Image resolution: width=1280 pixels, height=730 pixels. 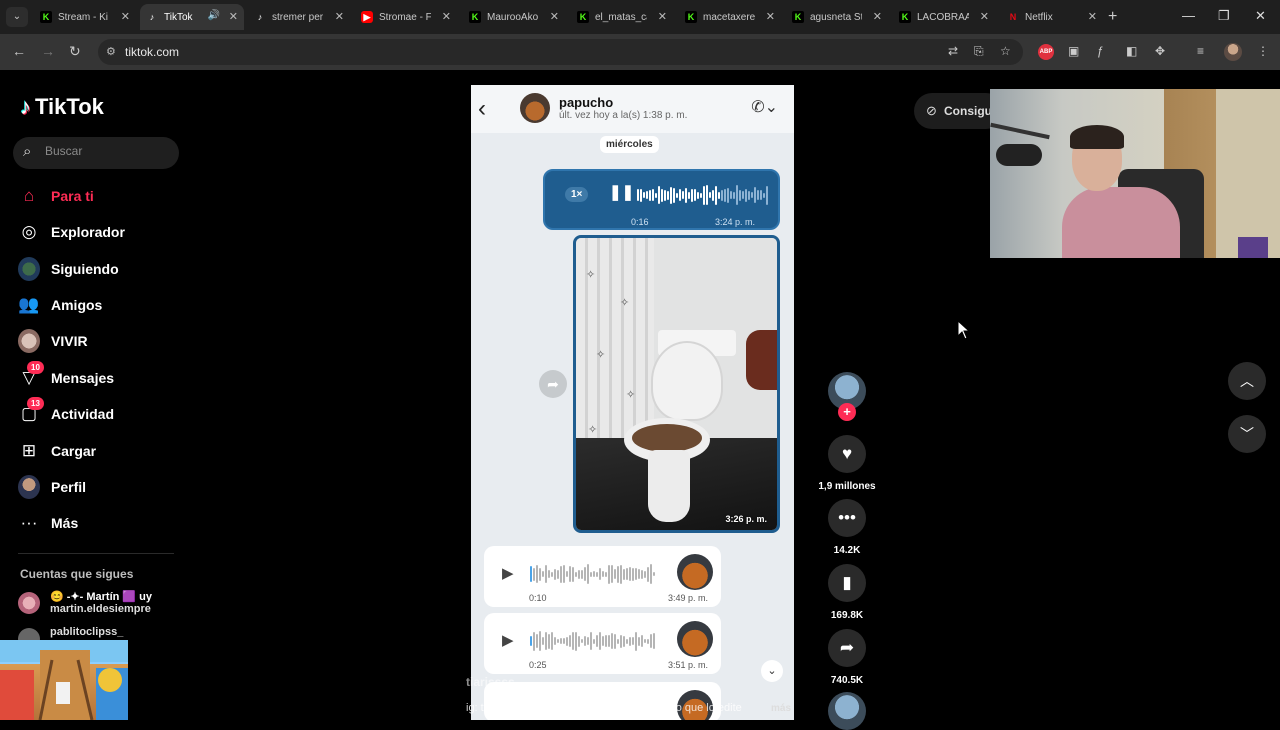 What do you see at coordinates (98, 232) in the screenshot?
I see `sidebar-item-explorador: ◎ Explorador` at bounding box center [98, 232].